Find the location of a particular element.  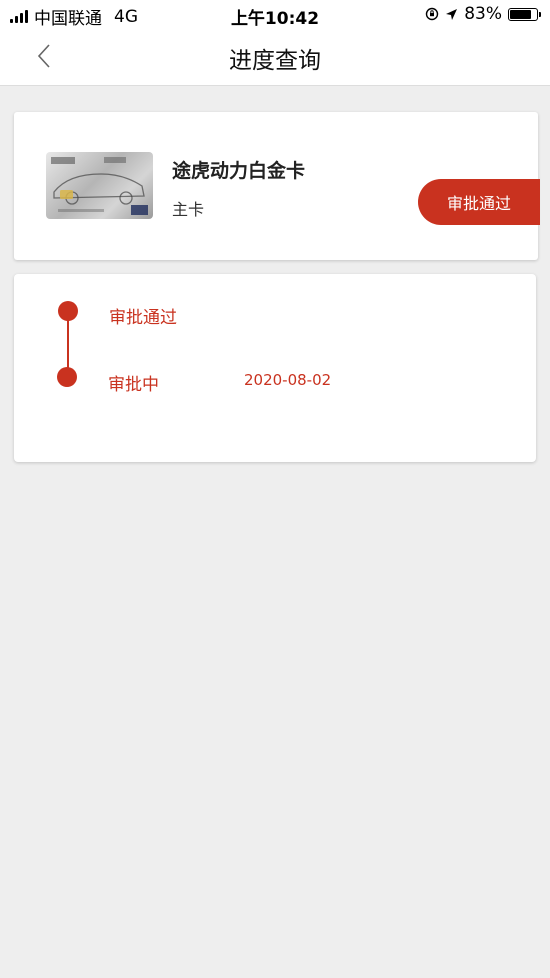

battery-percent: 83% is located at coordinates (483, 14).